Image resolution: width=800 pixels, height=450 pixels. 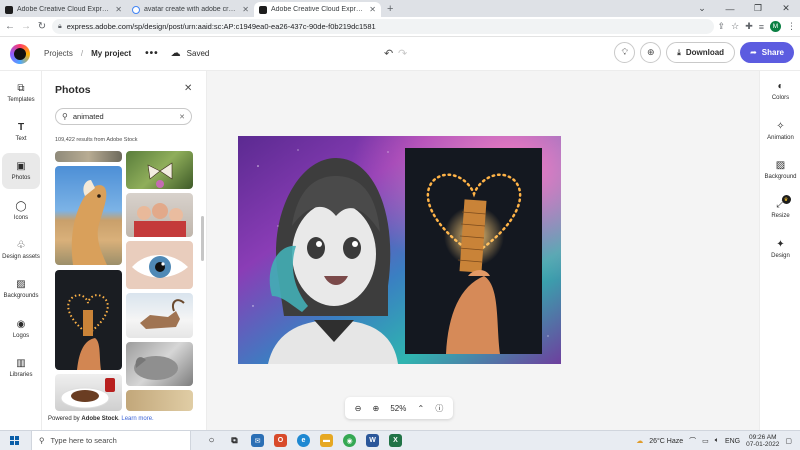 What do you see at coordinates (349, 442) in the screenshot?
I see `chrome-icon: ◉` at bounding box center [349, 442].